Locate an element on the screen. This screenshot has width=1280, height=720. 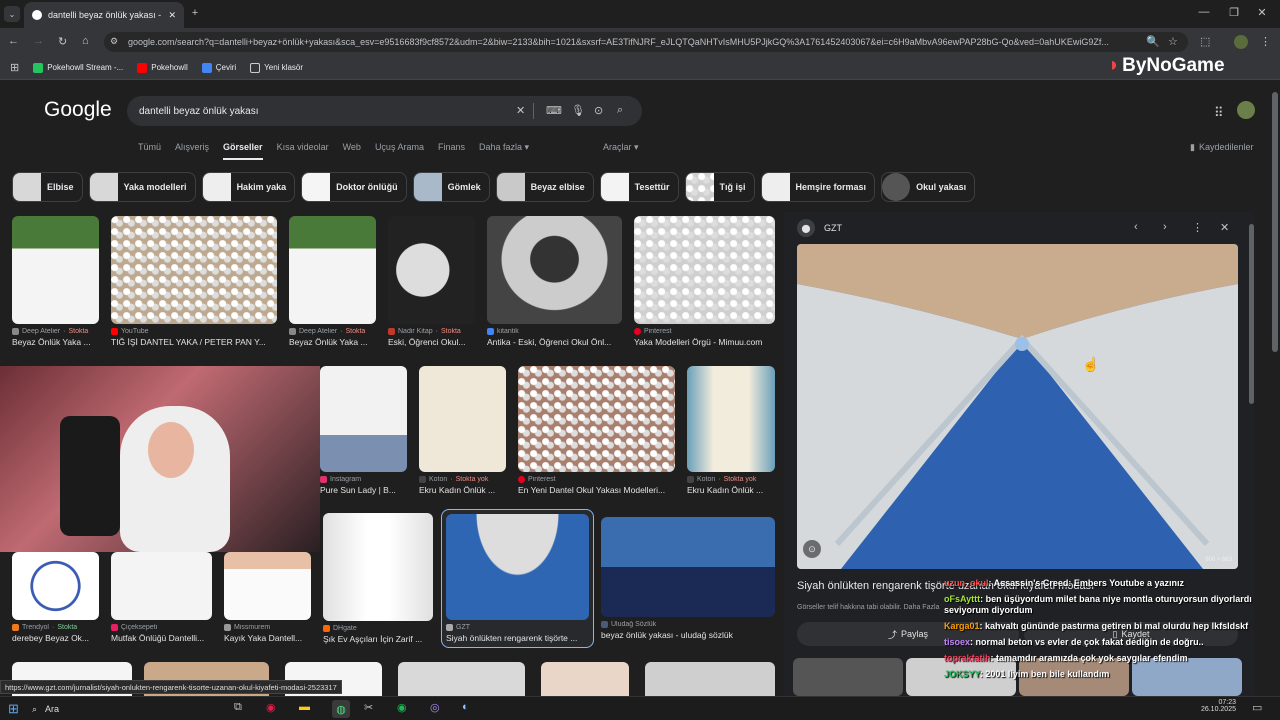
bookmark-ceviri: Çeviri is located at coordinates (218, 67).